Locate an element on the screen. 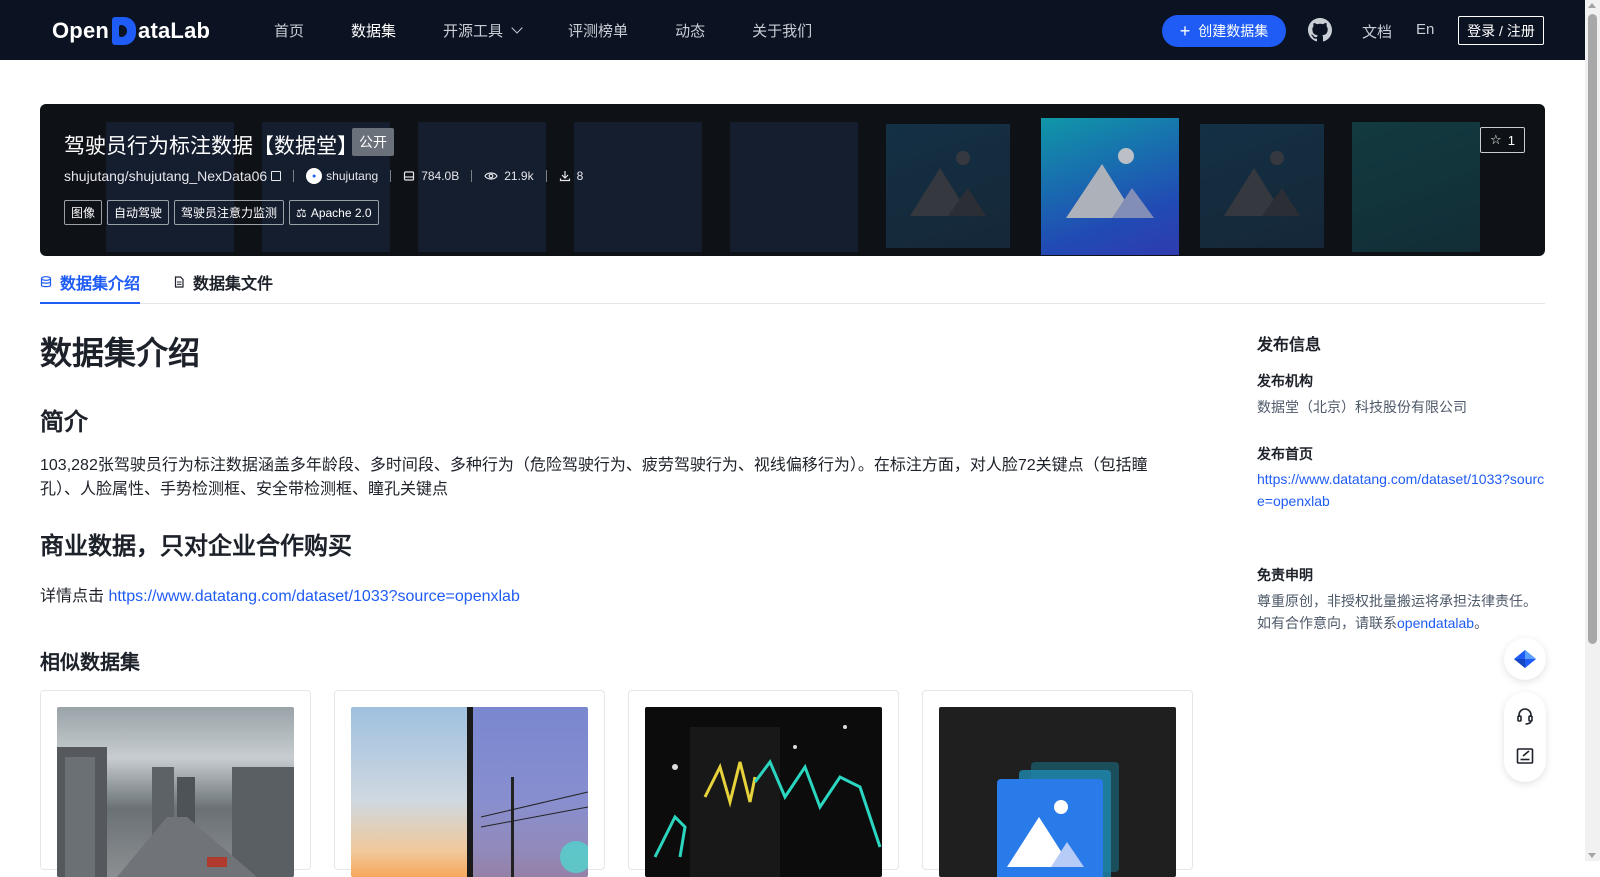  tab-intro-label: 数据集介绍 is located at coordinates (100, 284).